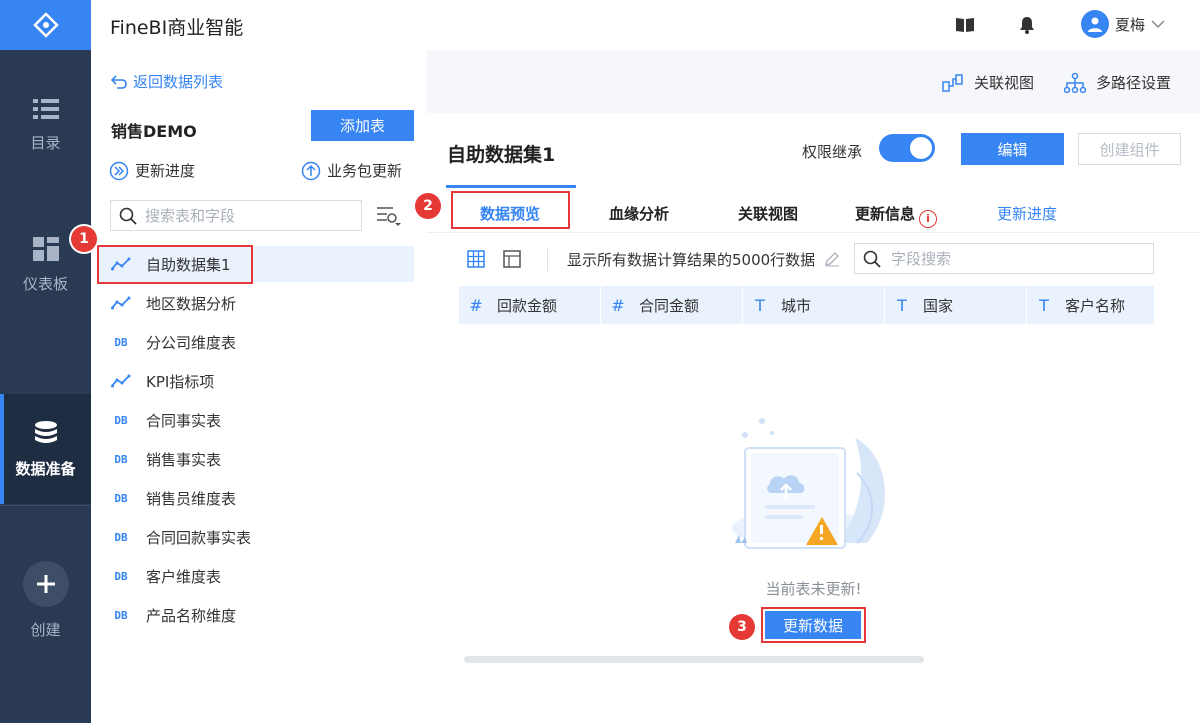  I want to click on table-name: 销售事实表, so click(184, 459).